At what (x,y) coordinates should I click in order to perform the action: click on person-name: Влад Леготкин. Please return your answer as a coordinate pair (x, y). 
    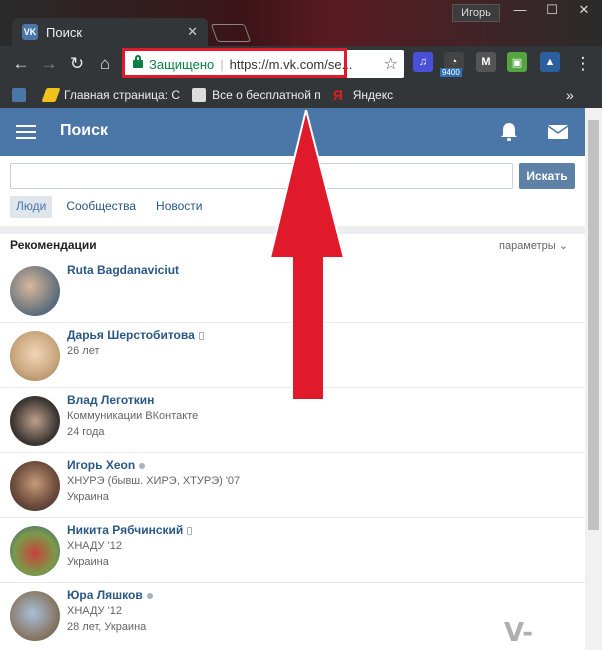
    Looking at the image, I should click on (110, 400).